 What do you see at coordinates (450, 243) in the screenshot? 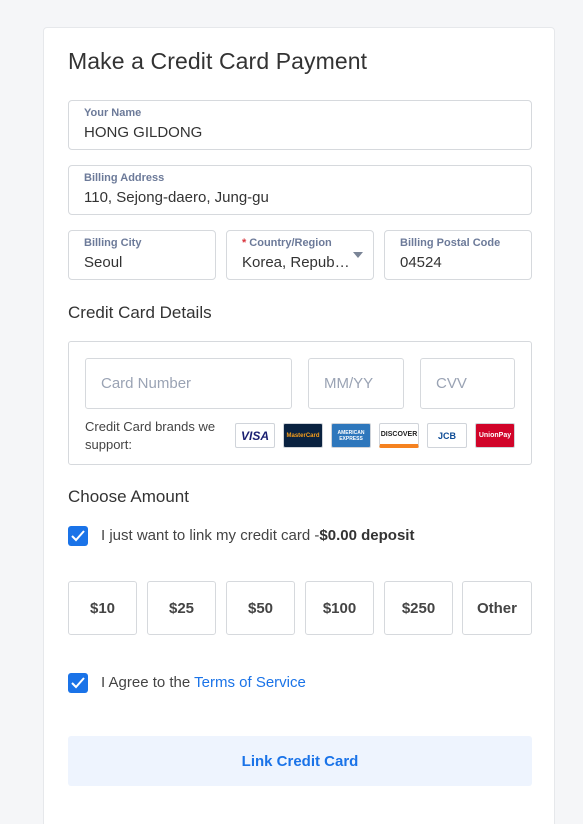
I see `postal-code-label: Billing Postal Code` at bounding box center [450, 243].